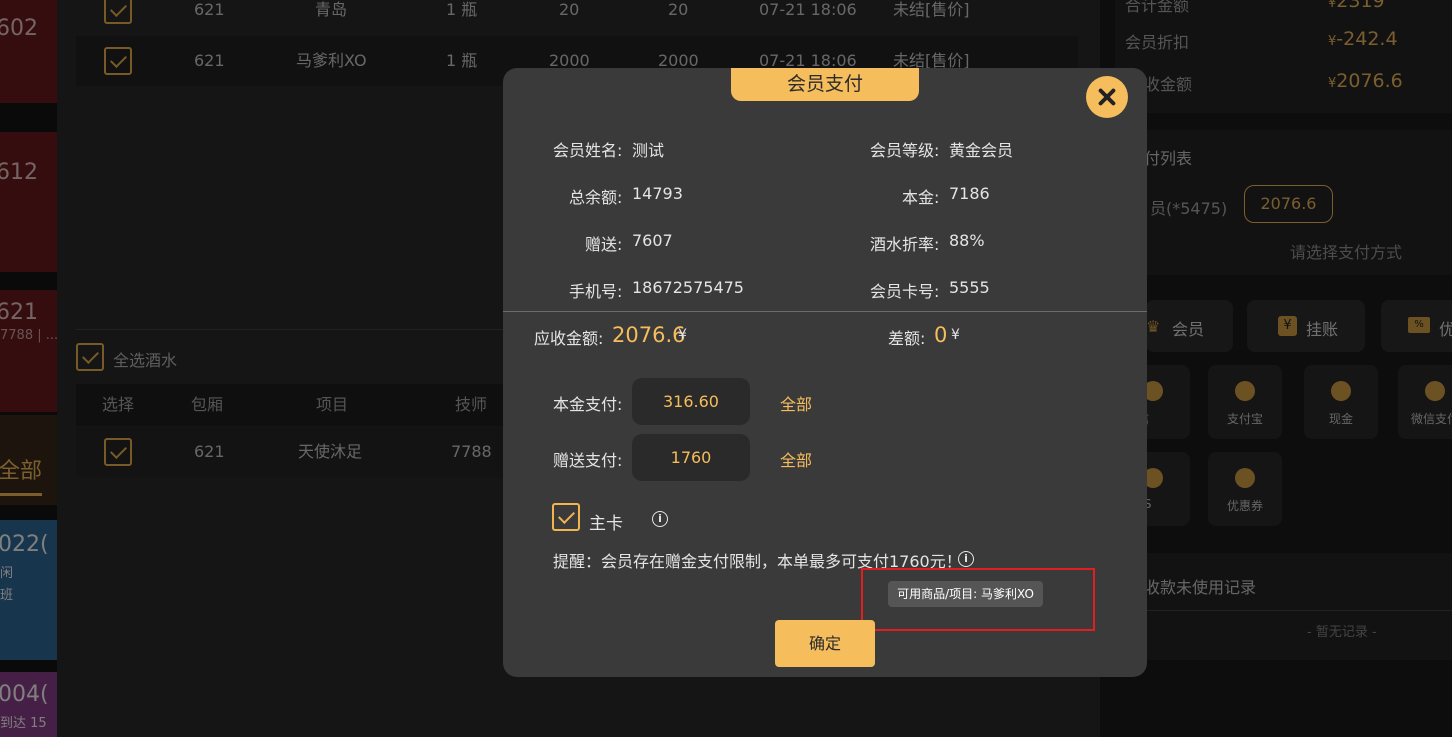 This screenshot has height=737, width=1452. I want to click on difference-value: 0, so click(941, 335).